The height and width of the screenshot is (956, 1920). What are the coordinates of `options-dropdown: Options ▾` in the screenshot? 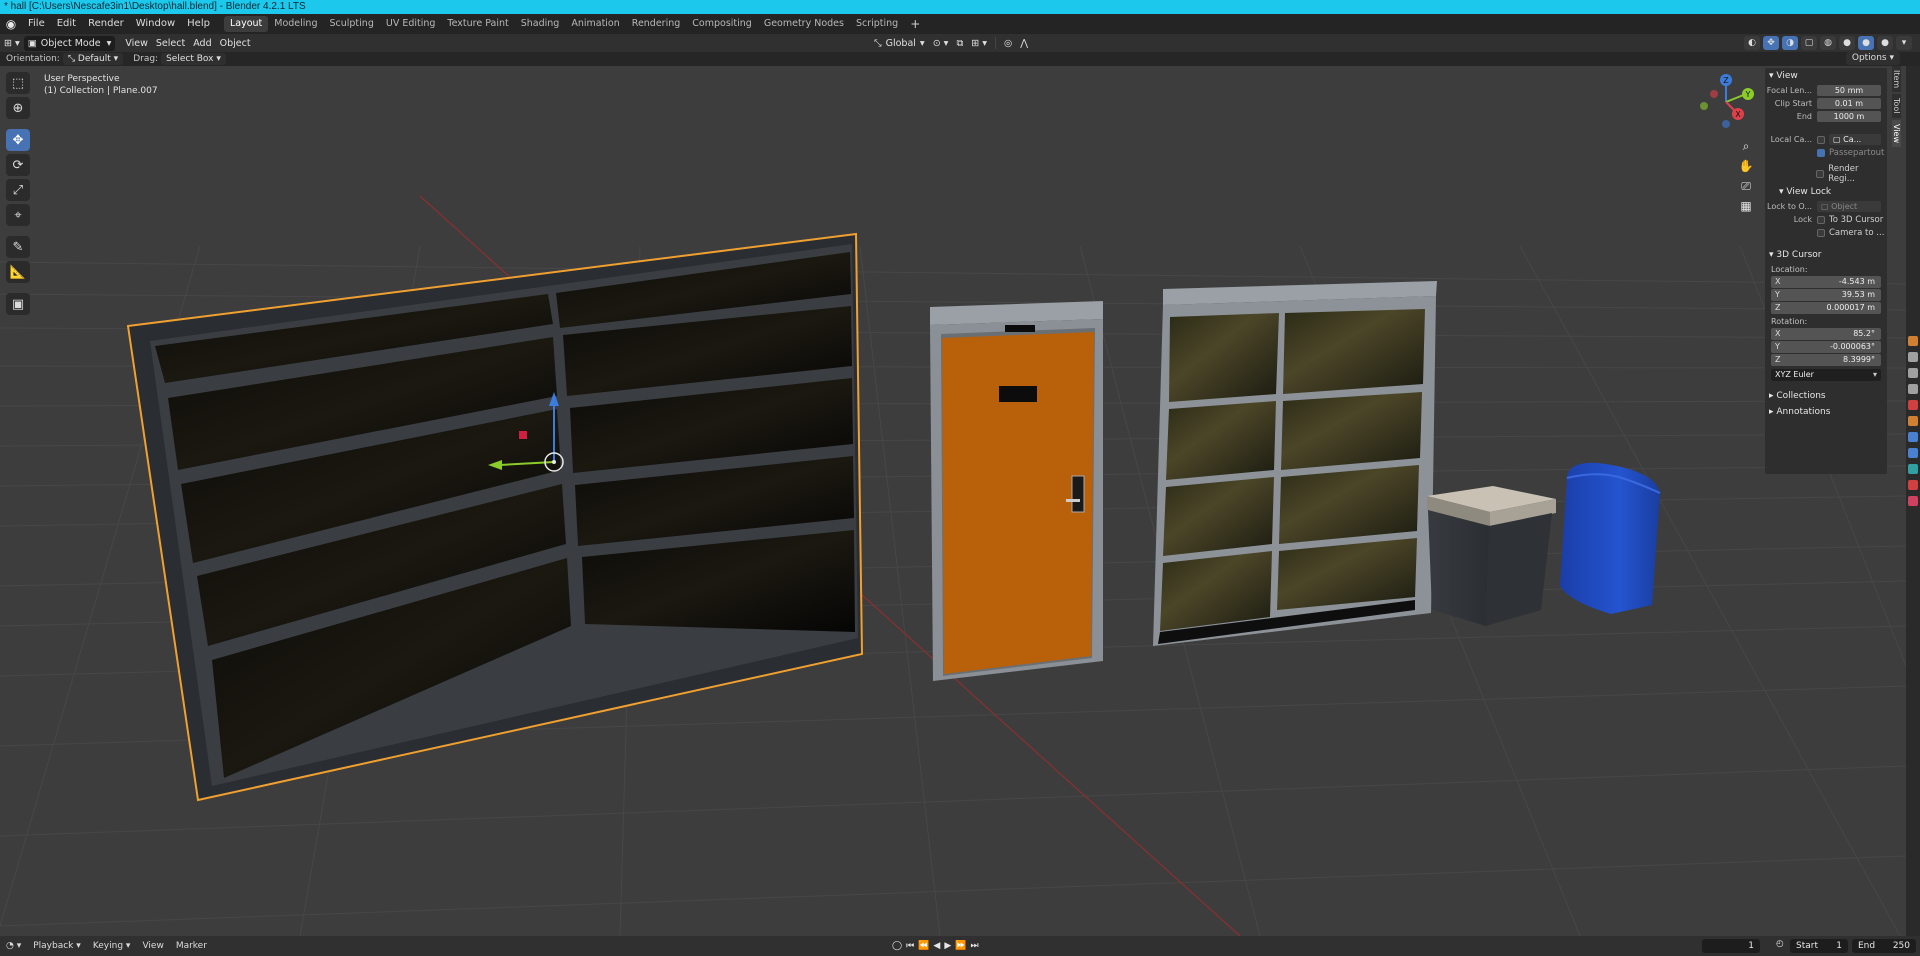 It's located at (1872, 58).